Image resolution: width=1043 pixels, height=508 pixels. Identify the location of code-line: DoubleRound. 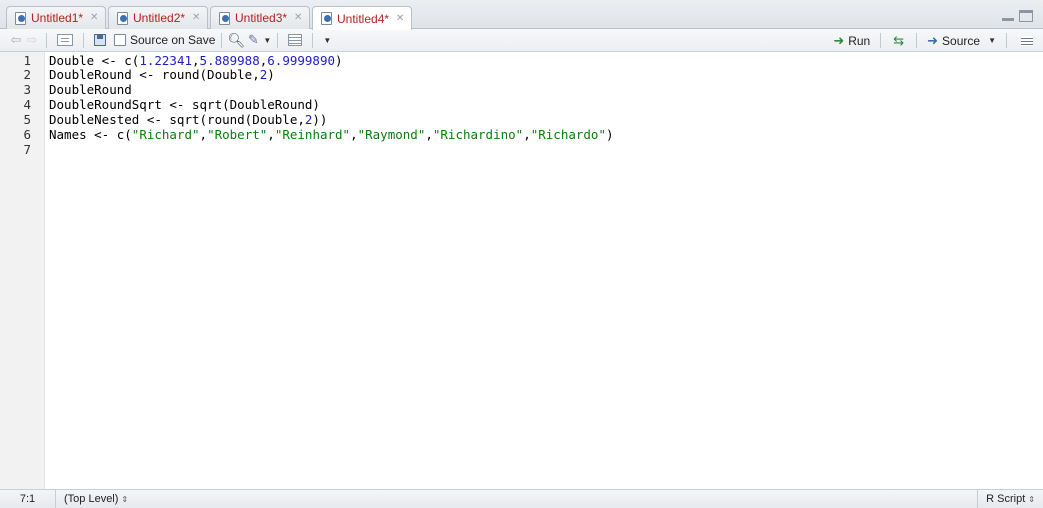
(546, 89).